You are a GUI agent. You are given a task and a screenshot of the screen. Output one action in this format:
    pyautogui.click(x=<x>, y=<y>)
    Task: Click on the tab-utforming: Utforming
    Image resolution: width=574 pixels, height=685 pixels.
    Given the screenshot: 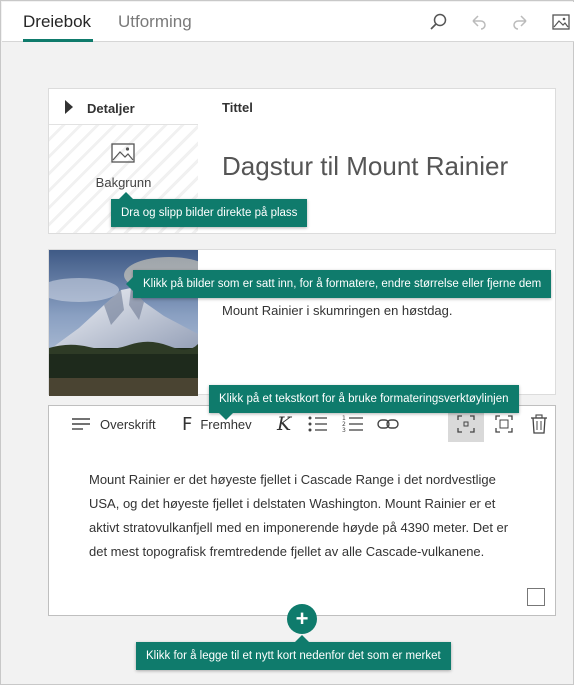 What is the action you would take?
    pyautogui.click(x=155, y=22)
    